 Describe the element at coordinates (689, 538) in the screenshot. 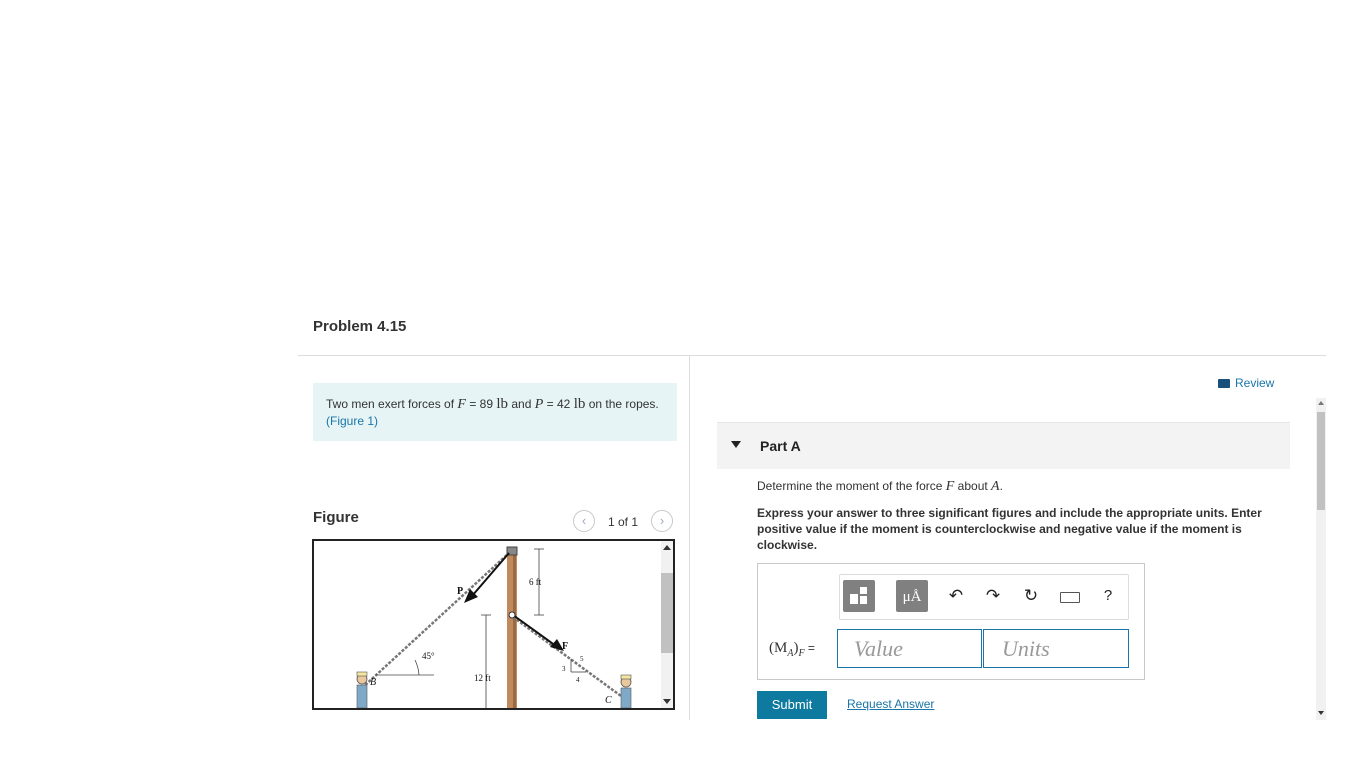

I see `column-divider` at that location.